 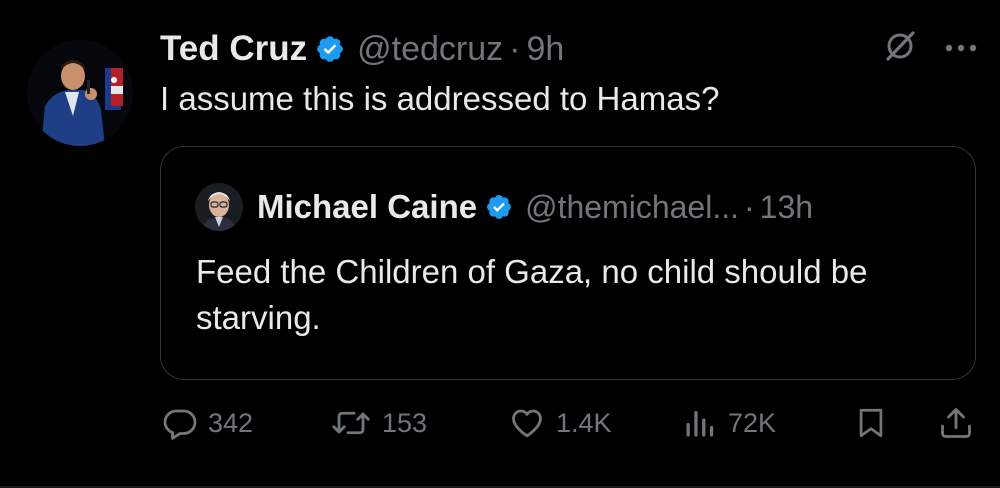 I want to click on bookmark-button, so click(x=871, y=423).